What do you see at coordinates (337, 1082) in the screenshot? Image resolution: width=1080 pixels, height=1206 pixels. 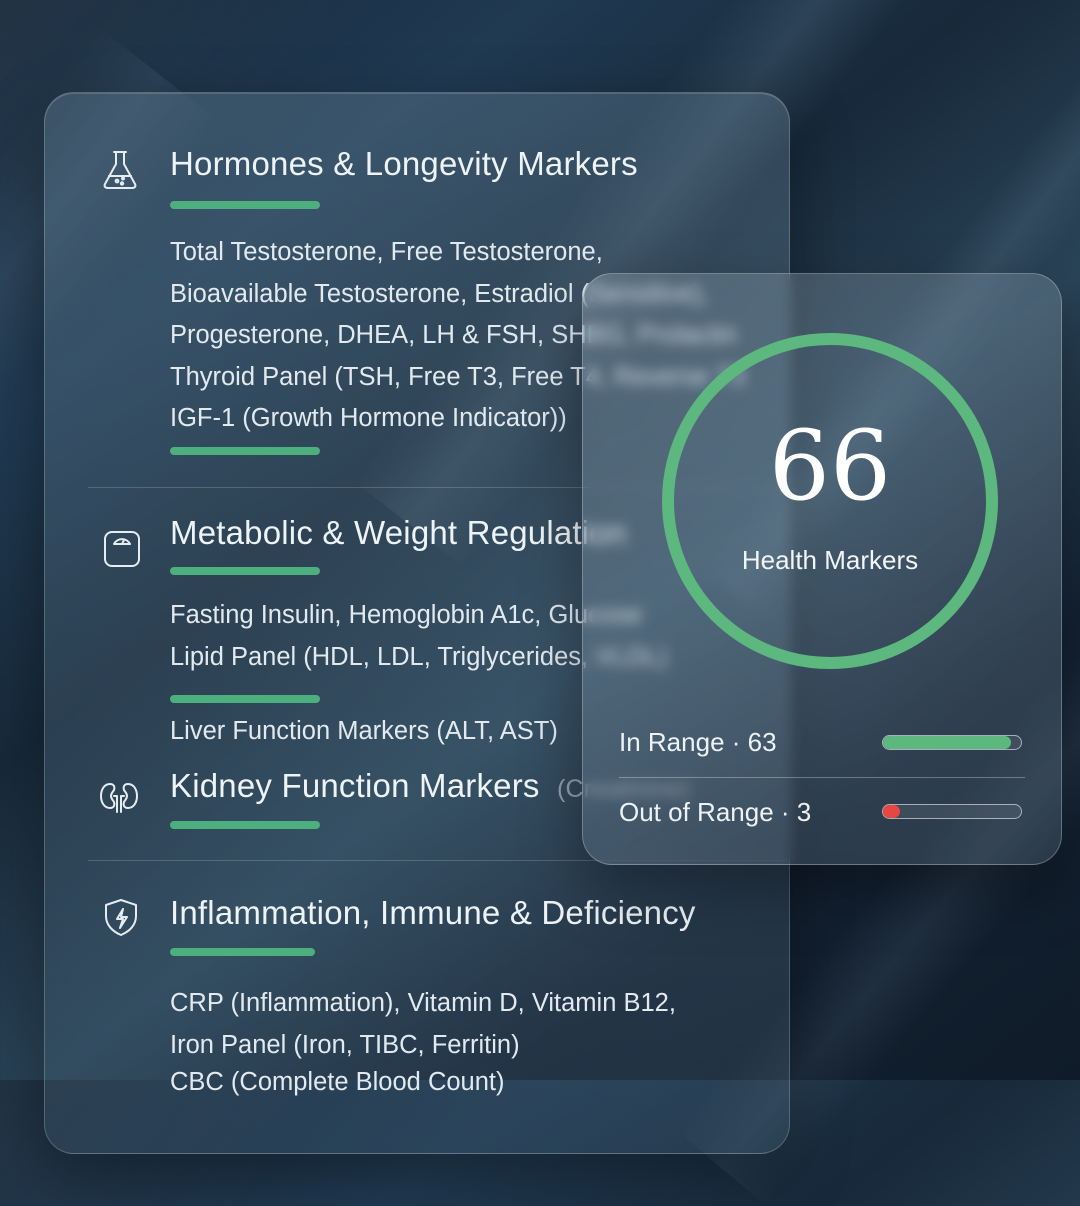 I see `marker-list-line: CBC (Complete Blood Count)` at bounding box center [337, 1082].